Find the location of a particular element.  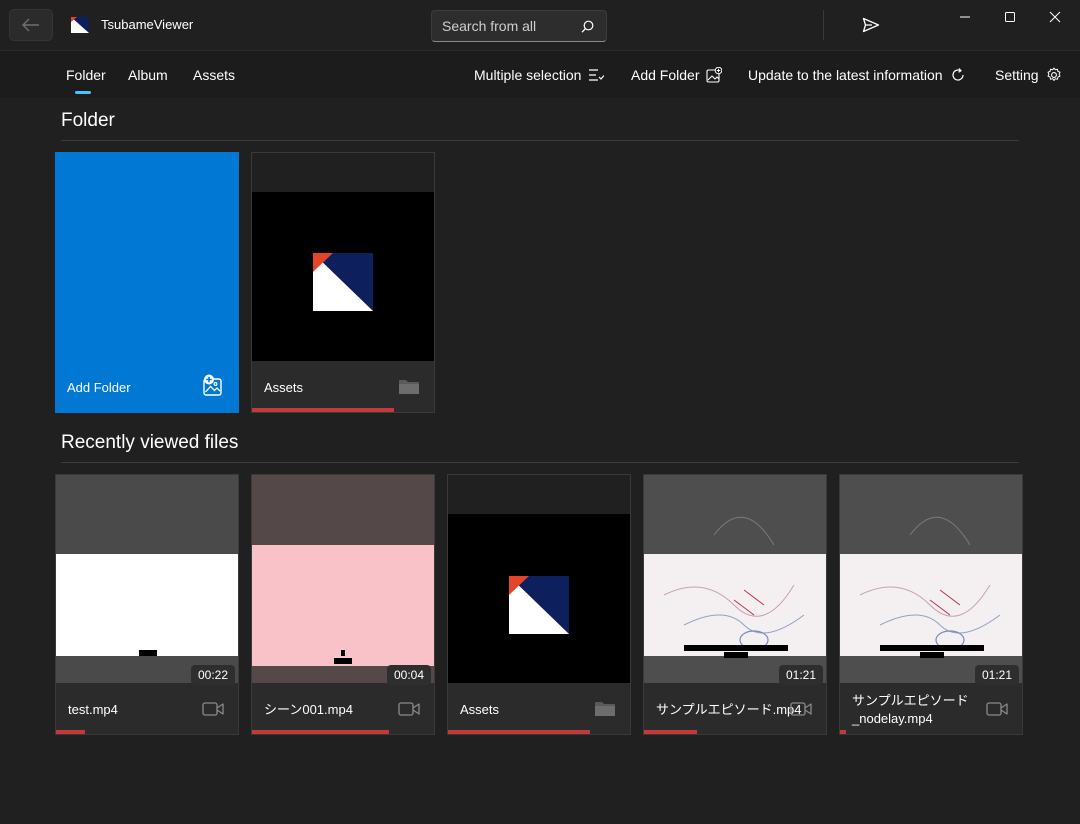

tab-album: Album is located at coordinates (148, 75).